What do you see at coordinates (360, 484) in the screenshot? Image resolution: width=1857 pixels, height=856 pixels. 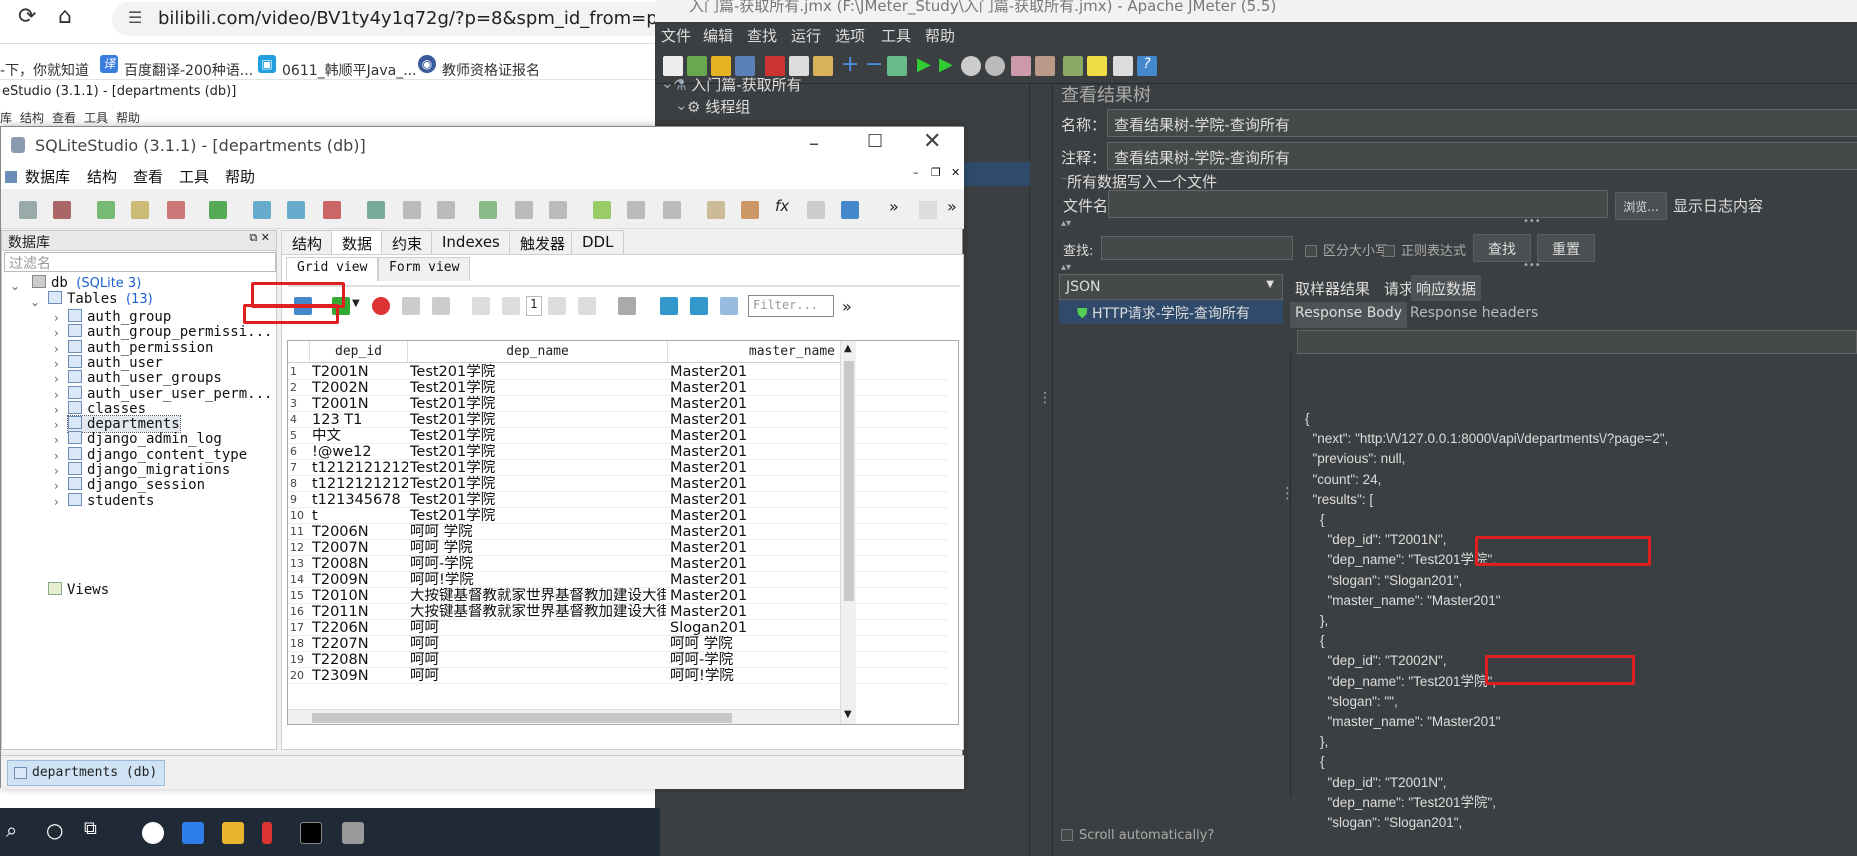 I see `grid-cell: t12121212121` at bounding box center [360, 484].